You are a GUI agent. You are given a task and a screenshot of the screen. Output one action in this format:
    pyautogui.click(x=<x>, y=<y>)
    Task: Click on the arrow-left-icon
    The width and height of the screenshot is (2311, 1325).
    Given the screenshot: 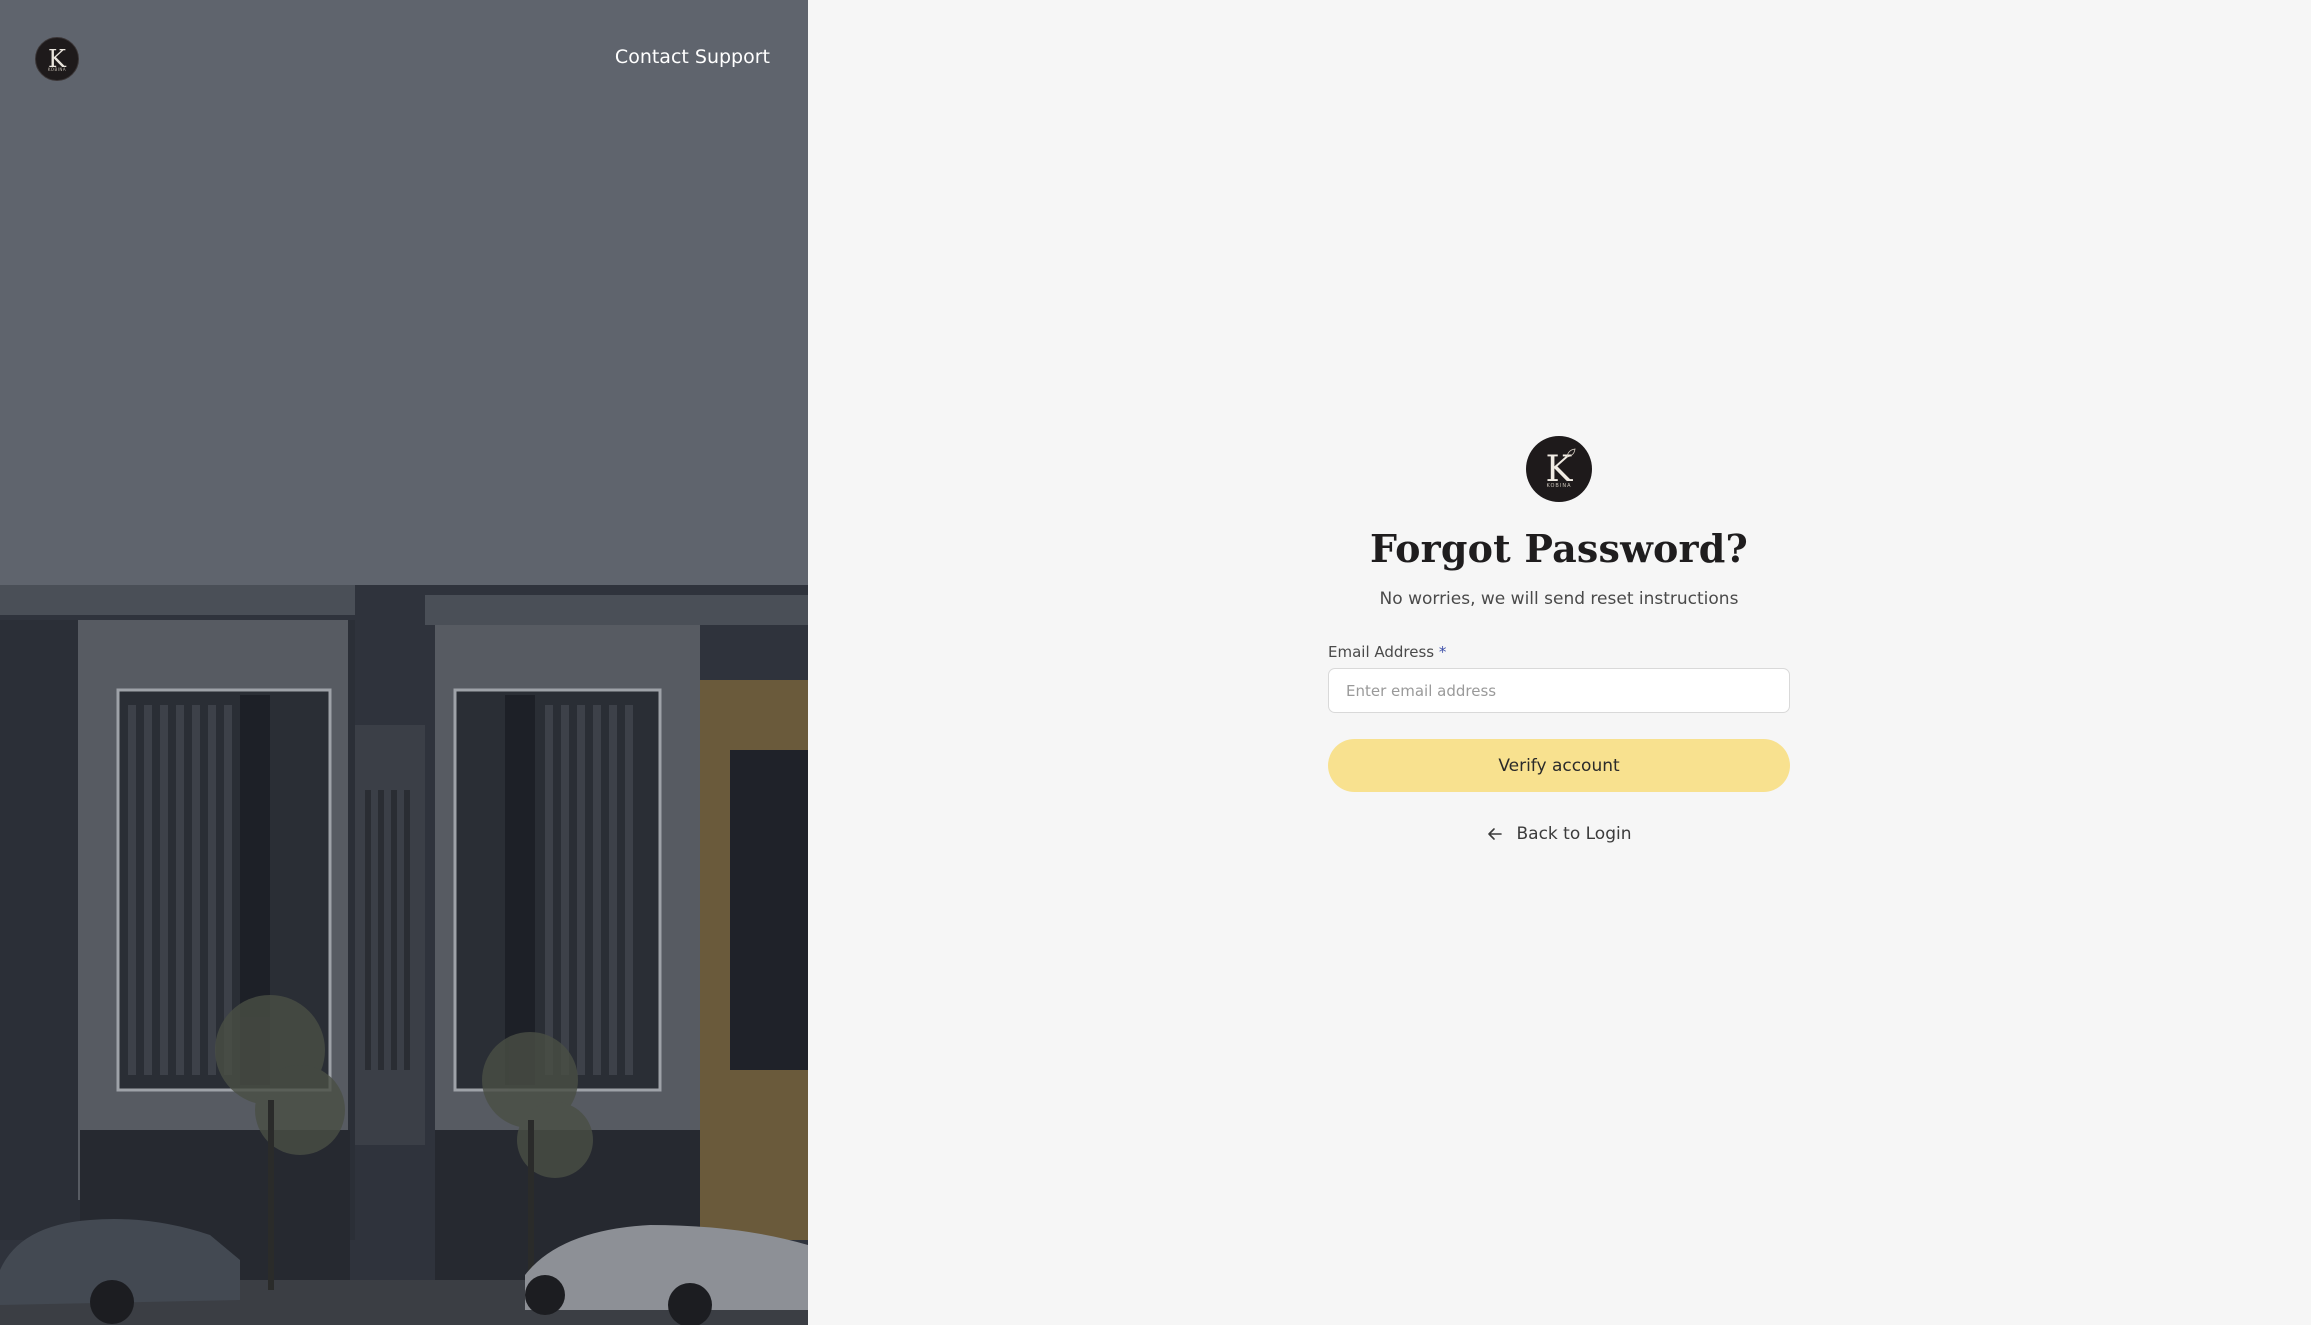 What is the action you would take?
    pyautogui.click(x=1495, y=834)
    